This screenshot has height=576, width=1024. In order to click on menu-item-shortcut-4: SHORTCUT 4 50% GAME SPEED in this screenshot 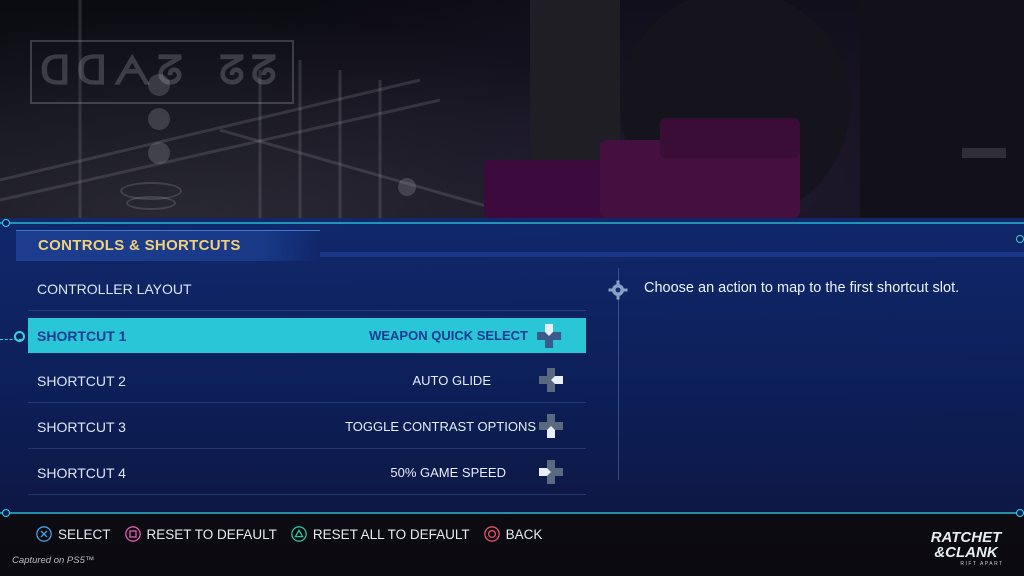, I will do `click(307, 472)`.